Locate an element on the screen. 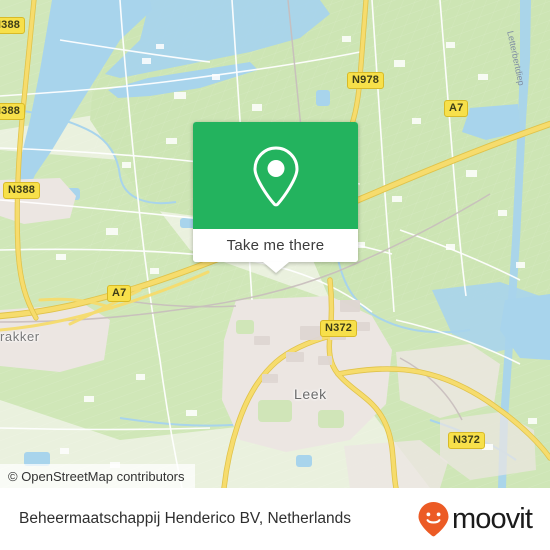  moovit-pin-smiley-icon is located at coordinates (433, 519).